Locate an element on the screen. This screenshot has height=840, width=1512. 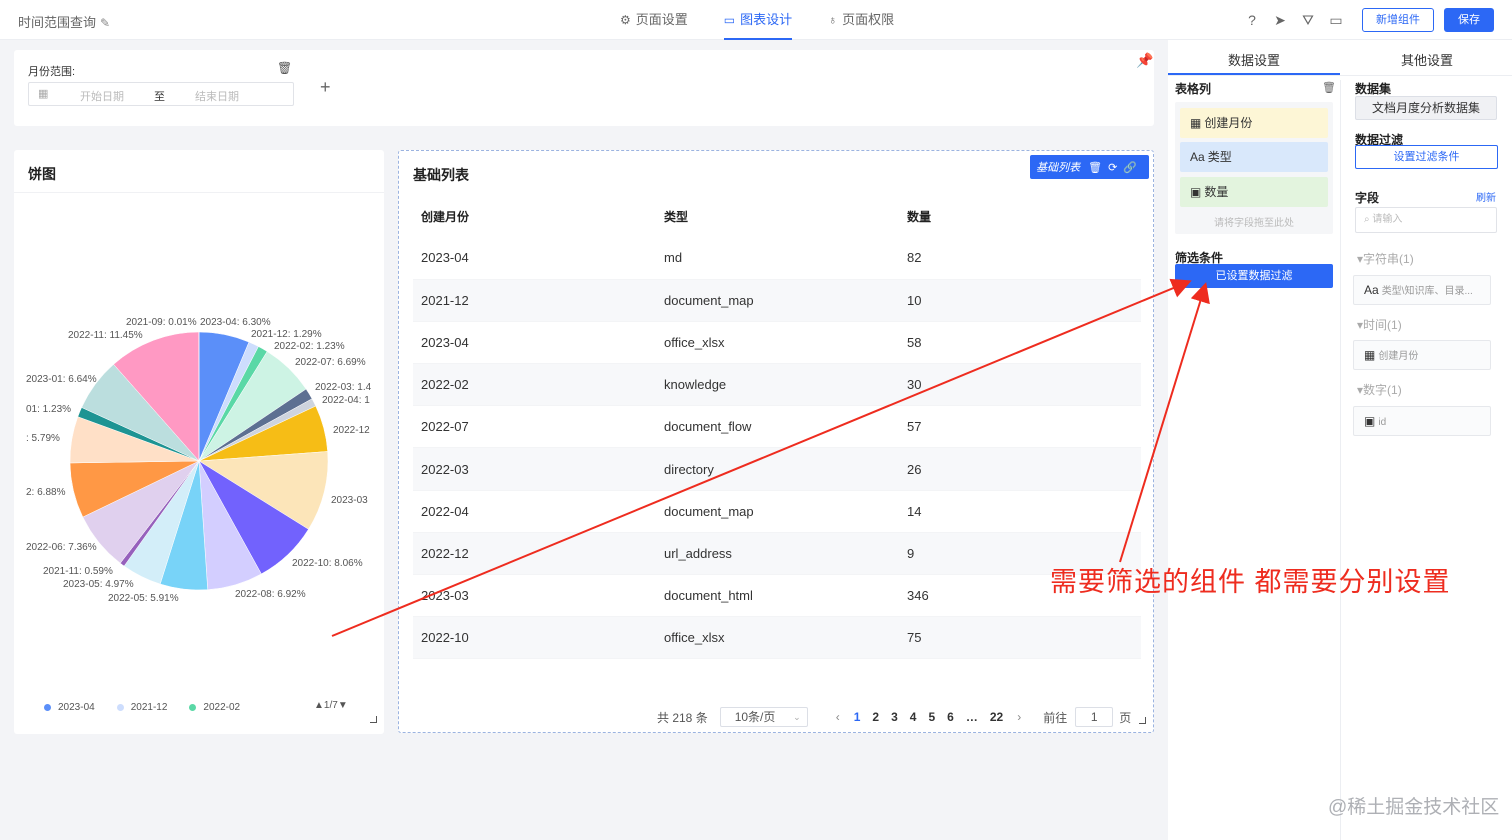
watermark: @稀土掘金技术社区 is located at coordinates (1414, 807).